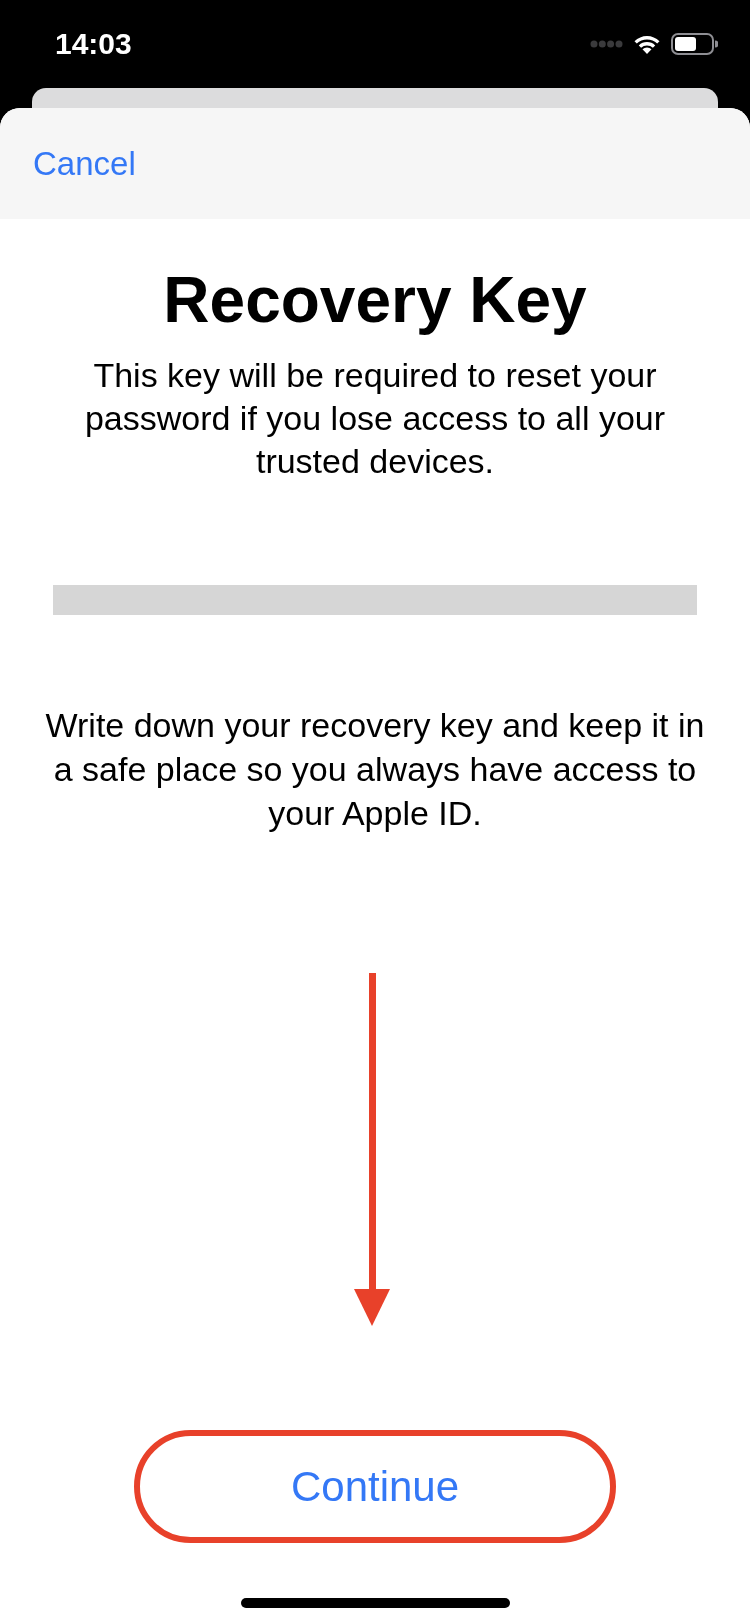 The width and height of the screenshot is (750, 1624). Describe the element at coordinates (375, 769) in the screenshot. I see `instruction-text: Write down your recovery key and keep it in a safe place so you always have access to your Apple ID.` at that location.